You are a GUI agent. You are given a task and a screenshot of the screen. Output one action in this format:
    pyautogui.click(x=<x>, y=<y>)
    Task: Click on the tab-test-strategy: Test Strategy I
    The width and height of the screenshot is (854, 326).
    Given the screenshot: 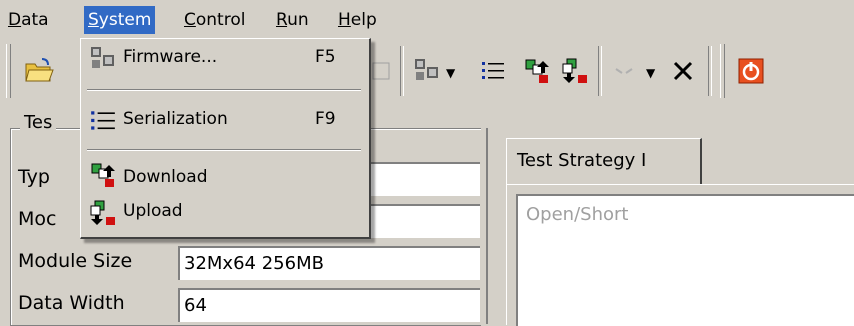 What is the action you would take?
    pyautogui.click(x=604, y=161)
    